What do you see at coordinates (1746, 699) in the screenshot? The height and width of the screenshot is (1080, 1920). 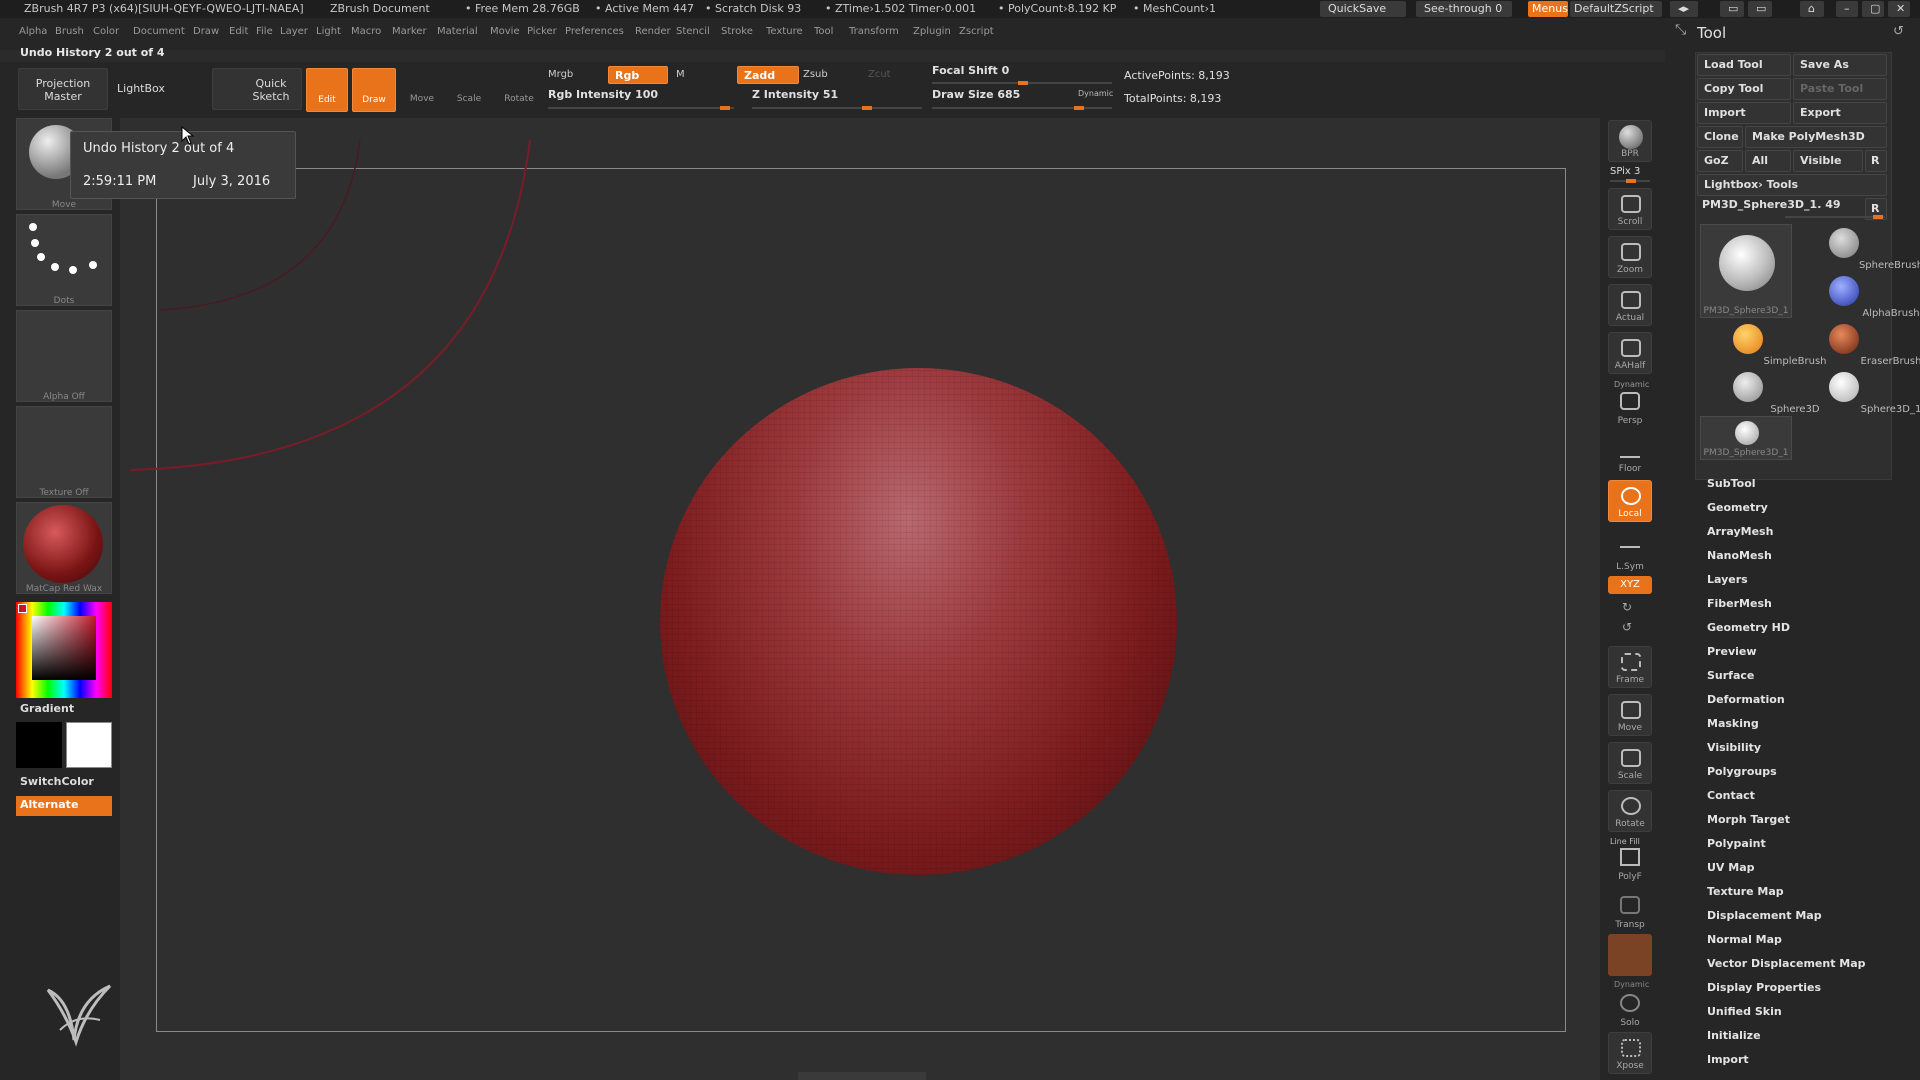 I see `subpalette-deformation: Deformation` at bounding box center [1746, 699].